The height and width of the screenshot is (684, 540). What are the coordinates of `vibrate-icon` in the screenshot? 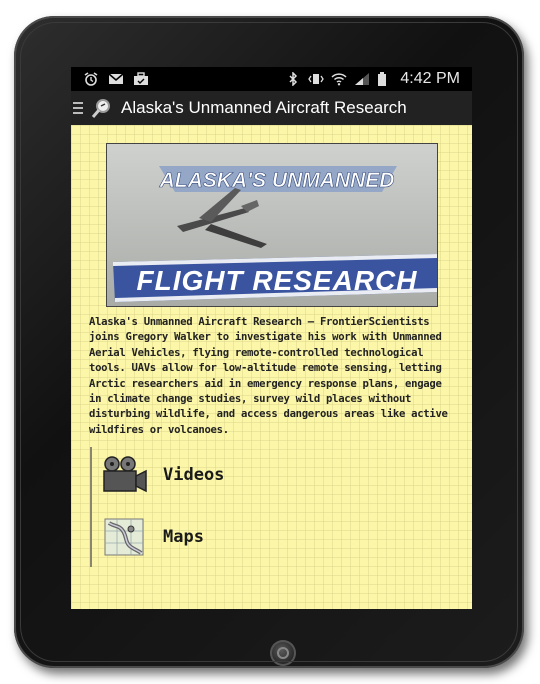 It's located at (316, 79).